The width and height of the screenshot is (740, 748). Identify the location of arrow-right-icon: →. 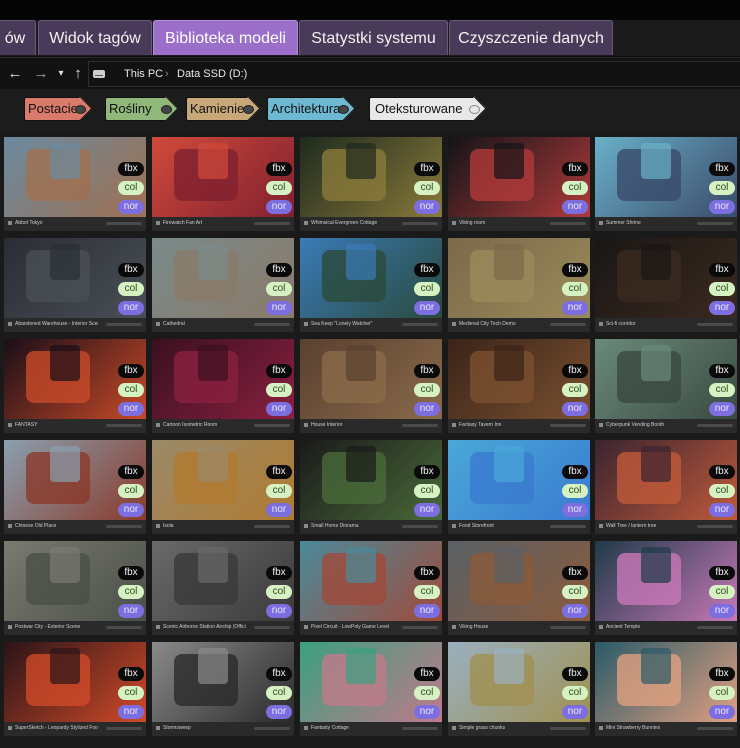
(41, 74).